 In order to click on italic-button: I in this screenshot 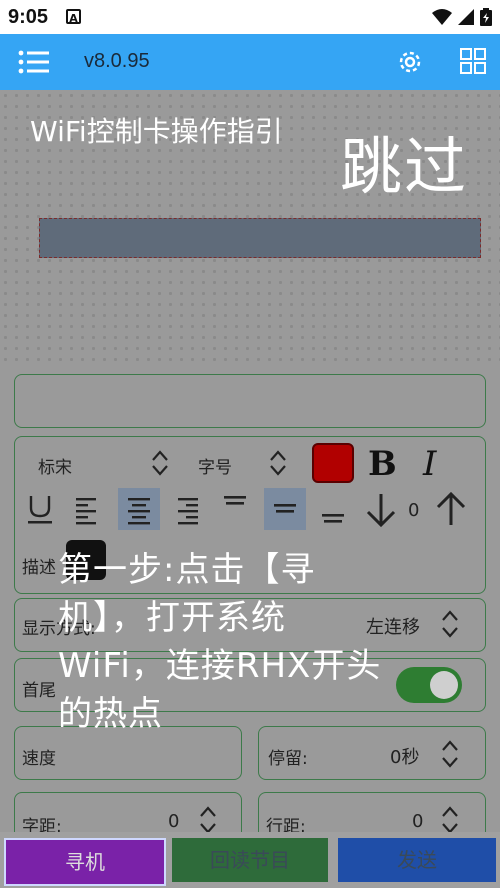, I will do `click(429, 464)`.